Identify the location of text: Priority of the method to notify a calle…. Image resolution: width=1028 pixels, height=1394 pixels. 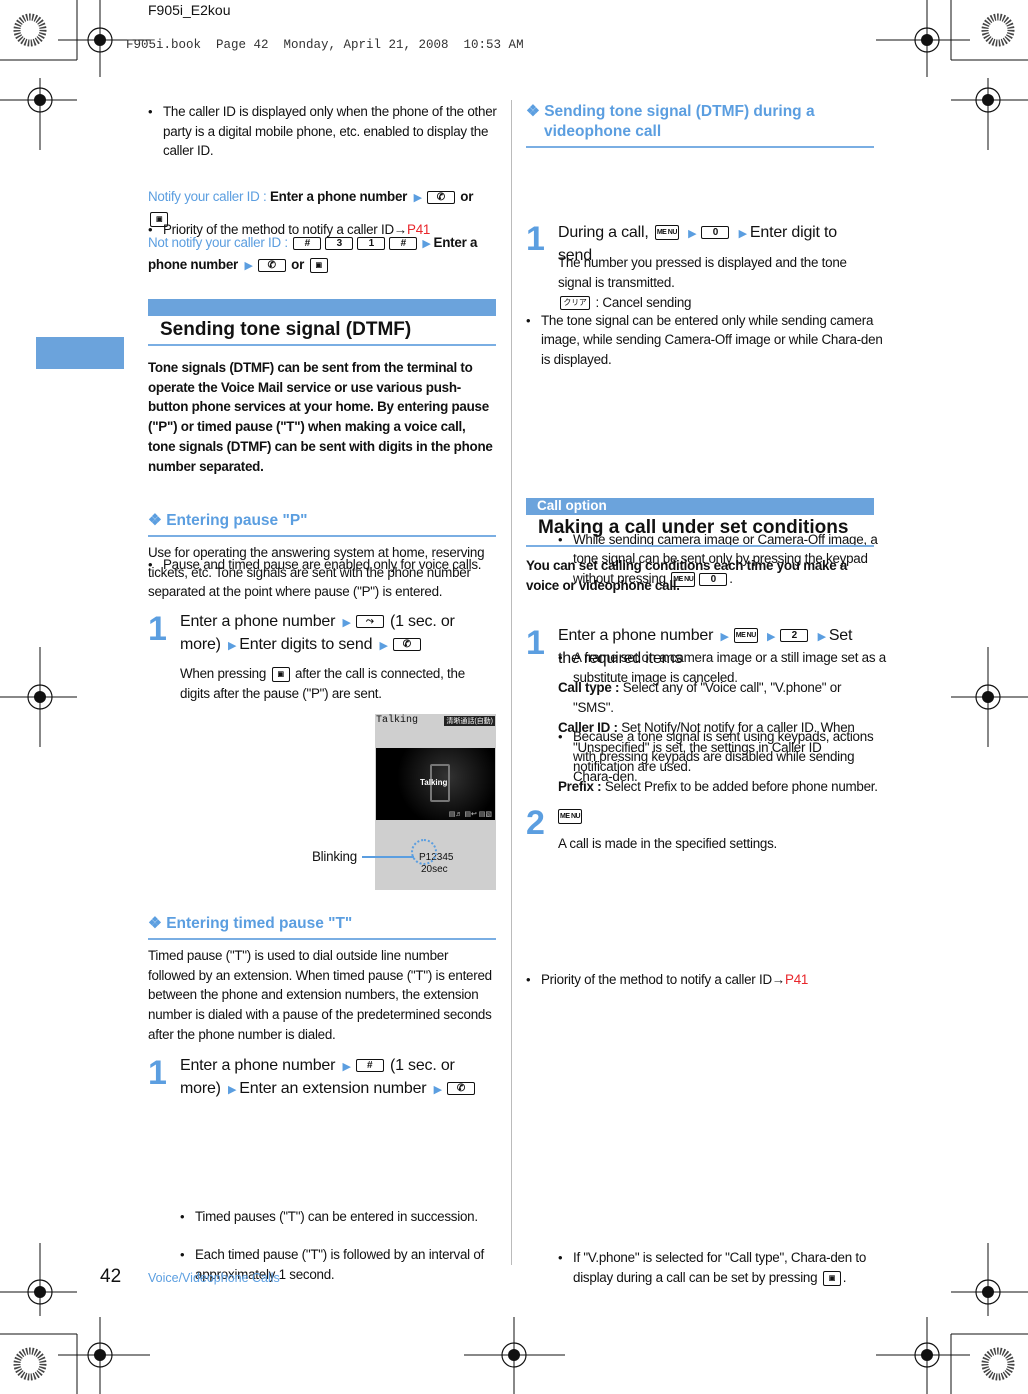
(663, 980).